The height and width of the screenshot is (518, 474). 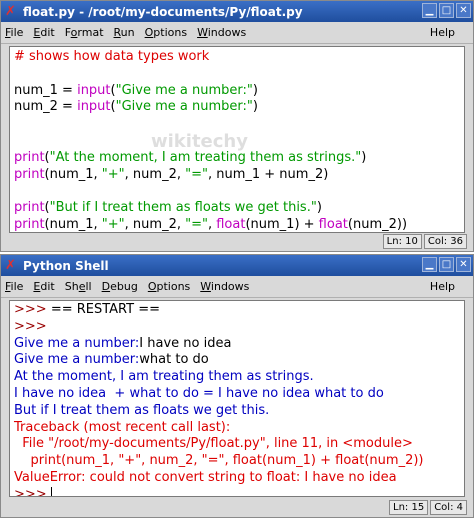 I want to click on editor-menubar: File Edit Format Run Options Windows Help, so click(x=237, y=33).